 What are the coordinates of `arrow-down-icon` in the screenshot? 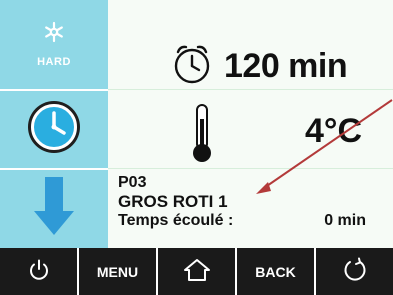 It's located at (54, 209).